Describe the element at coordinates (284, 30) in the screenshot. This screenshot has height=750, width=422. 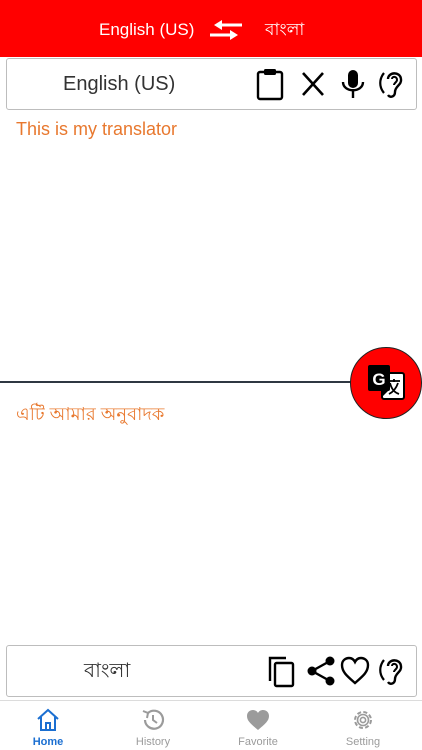
I see `target-language-selector: বাংলা` at that location.